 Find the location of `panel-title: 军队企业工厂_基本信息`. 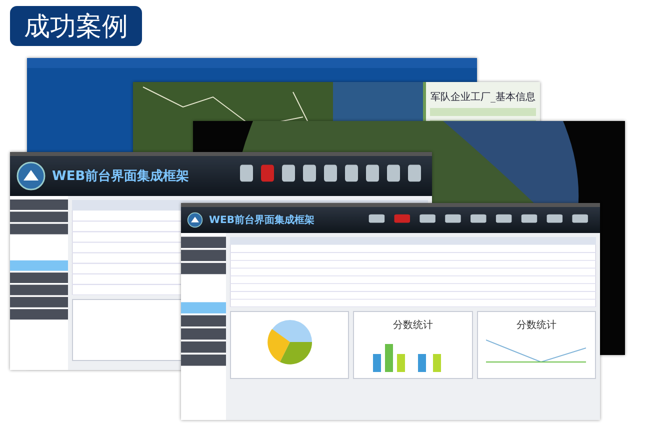

panel-title: 军队企业工厂_基本信息 is located at coordinates (483, 97).